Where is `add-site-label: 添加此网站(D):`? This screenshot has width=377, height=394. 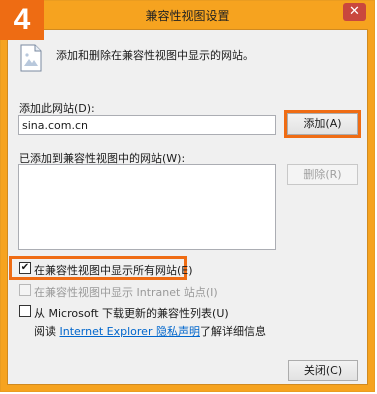
add-site-label: 添加此网站(D): is located at coordinates (57, 108).